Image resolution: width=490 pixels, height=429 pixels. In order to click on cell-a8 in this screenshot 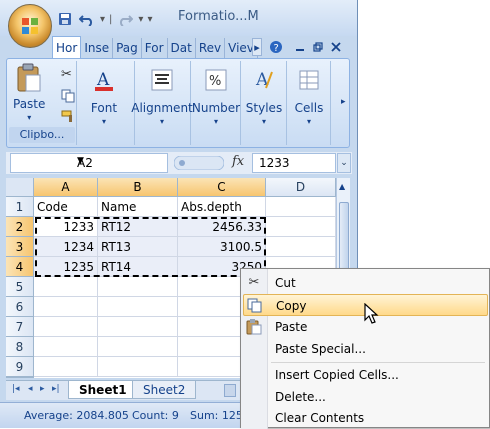, I will do `click(66, 347)`.